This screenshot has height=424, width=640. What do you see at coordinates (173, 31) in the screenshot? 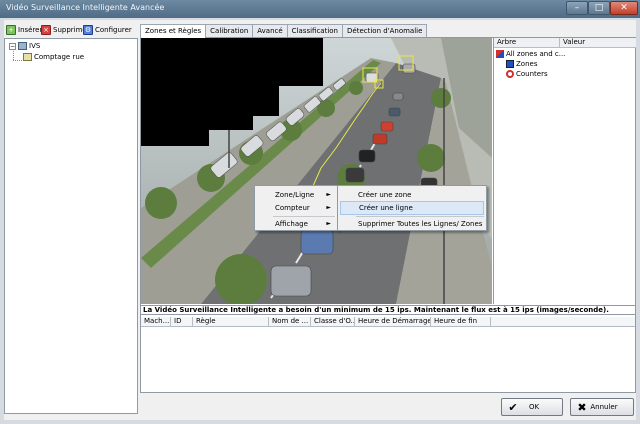
I see `tab-zones-et-regles: Zones et Règles` at bounding box center [173, 31].